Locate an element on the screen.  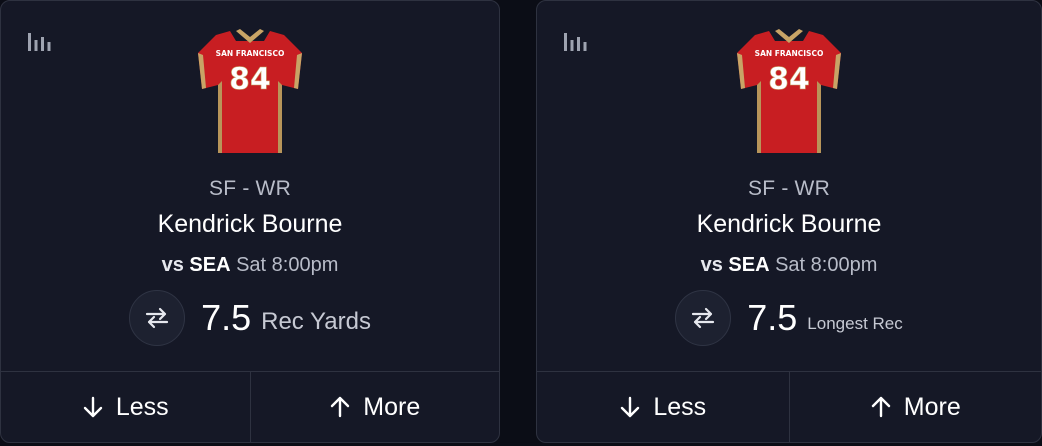
prop-line: 7.5 Longest Rec is located at coordinates (789, 318).